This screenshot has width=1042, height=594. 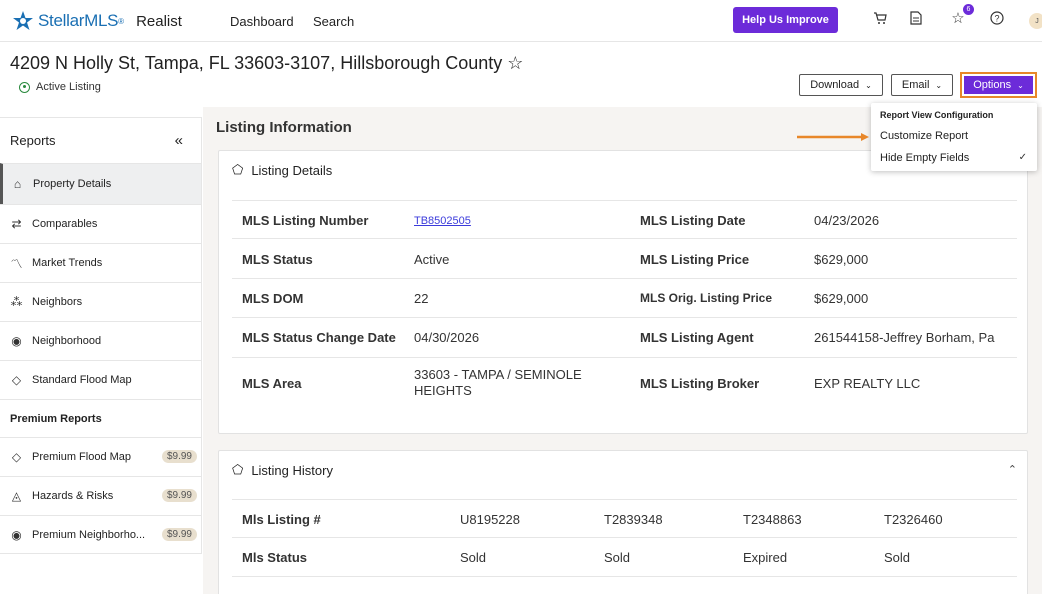 I want to click on sidebar-item-neighborhood: ◉ Neighborhood, so click(x=100, y=340).